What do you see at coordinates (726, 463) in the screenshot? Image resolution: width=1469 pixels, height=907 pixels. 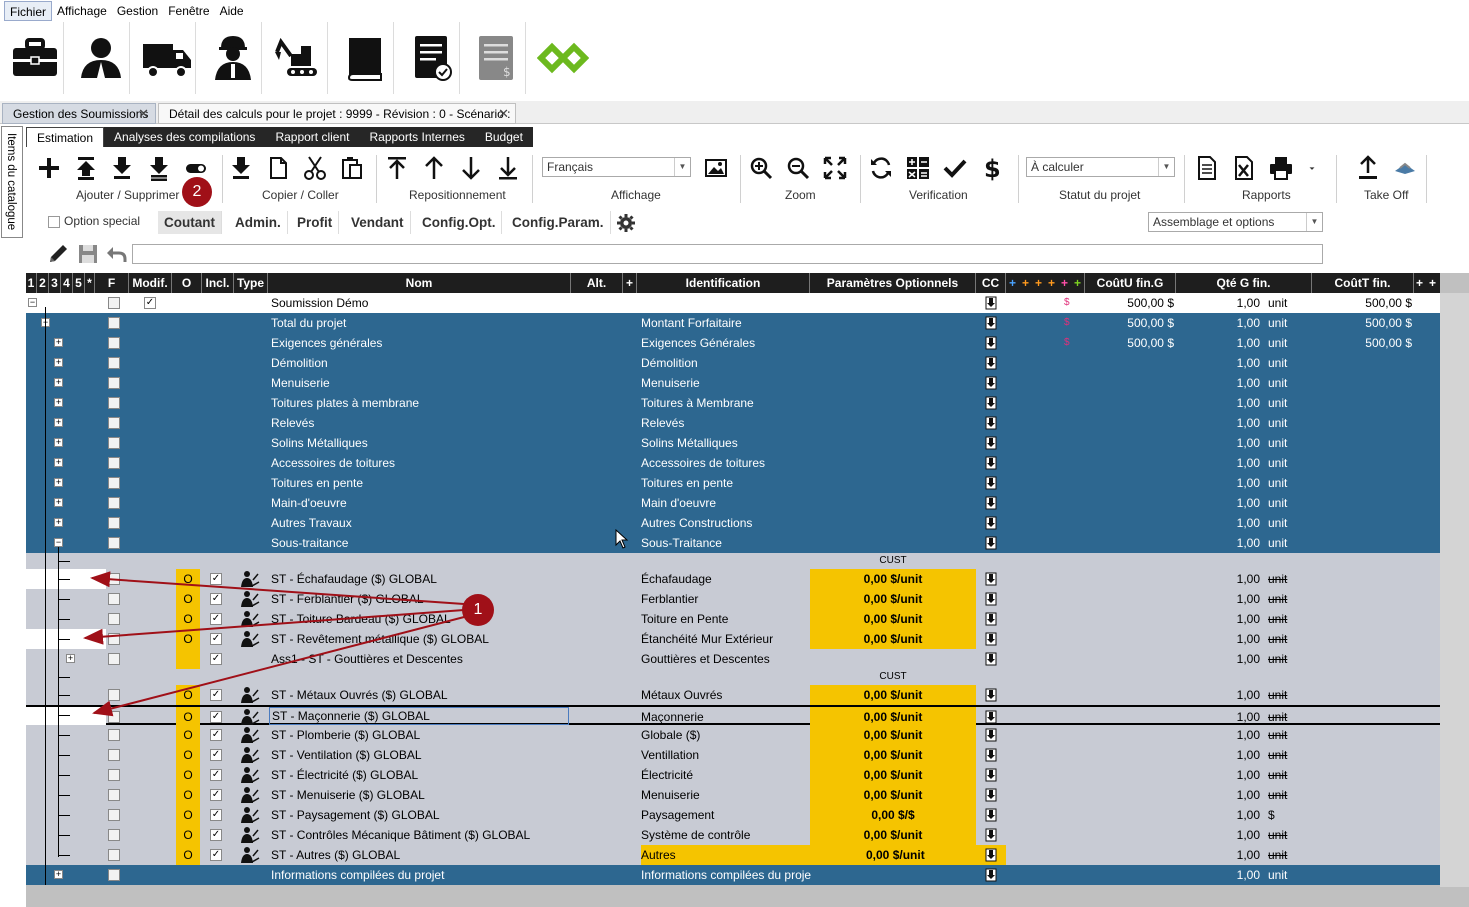 I see `row-identification: Accessoires de toitures` at bounding box center [726, 463].